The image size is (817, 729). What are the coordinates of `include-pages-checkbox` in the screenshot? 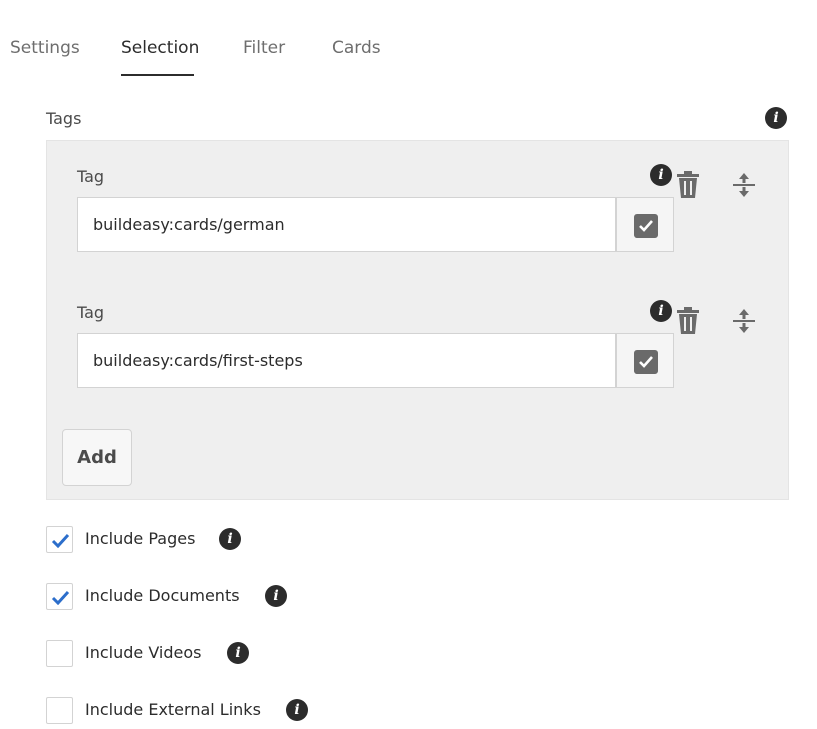 It's located at (59, 539).